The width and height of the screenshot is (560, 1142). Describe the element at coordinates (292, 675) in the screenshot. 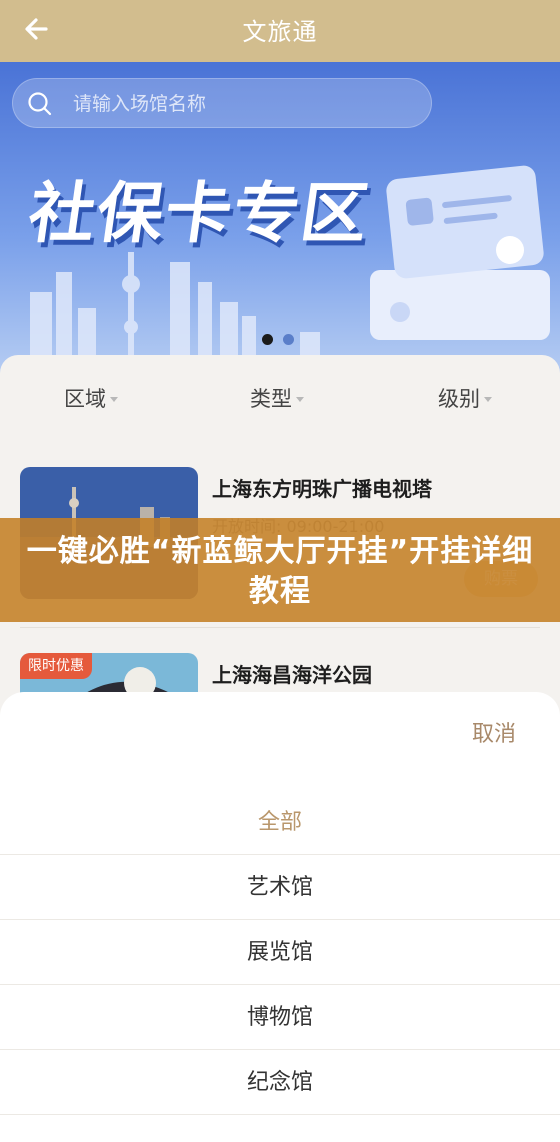

I see `venue-name: 上海海昌海洋公园` at that location.